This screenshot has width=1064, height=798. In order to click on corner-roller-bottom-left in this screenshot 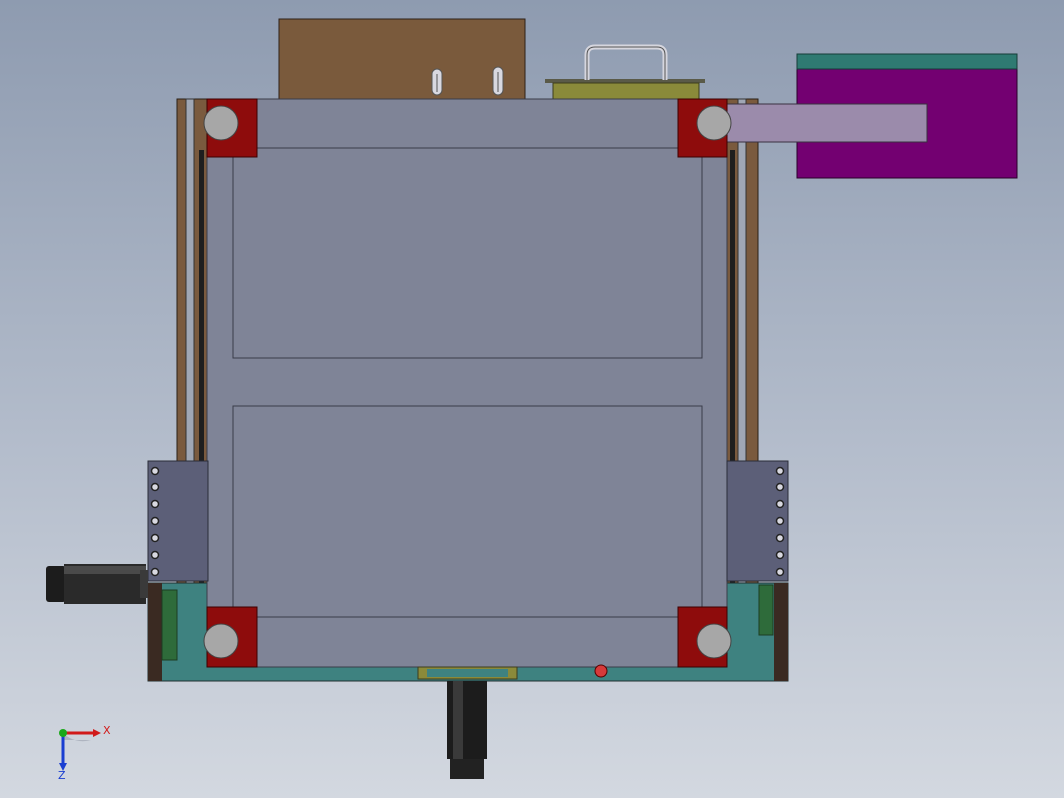, I will do `click(230, 637)`.